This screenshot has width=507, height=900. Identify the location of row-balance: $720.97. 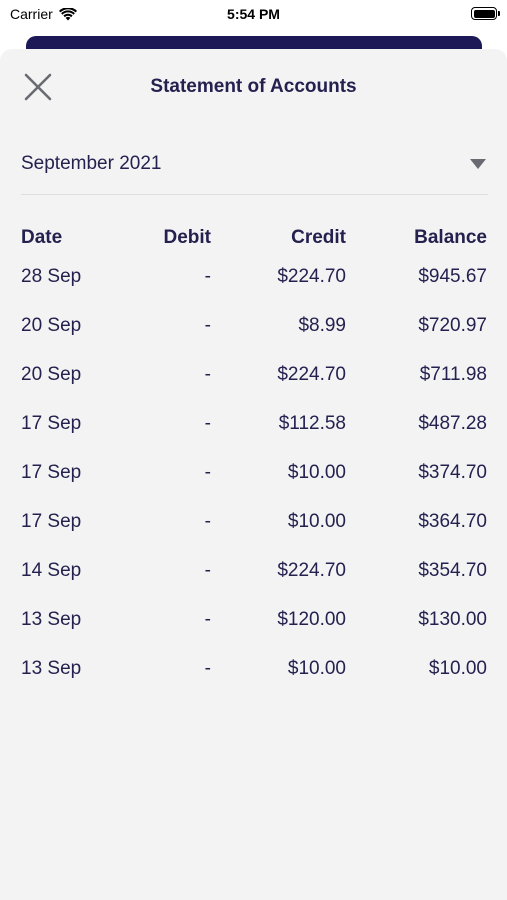
(452, 325).